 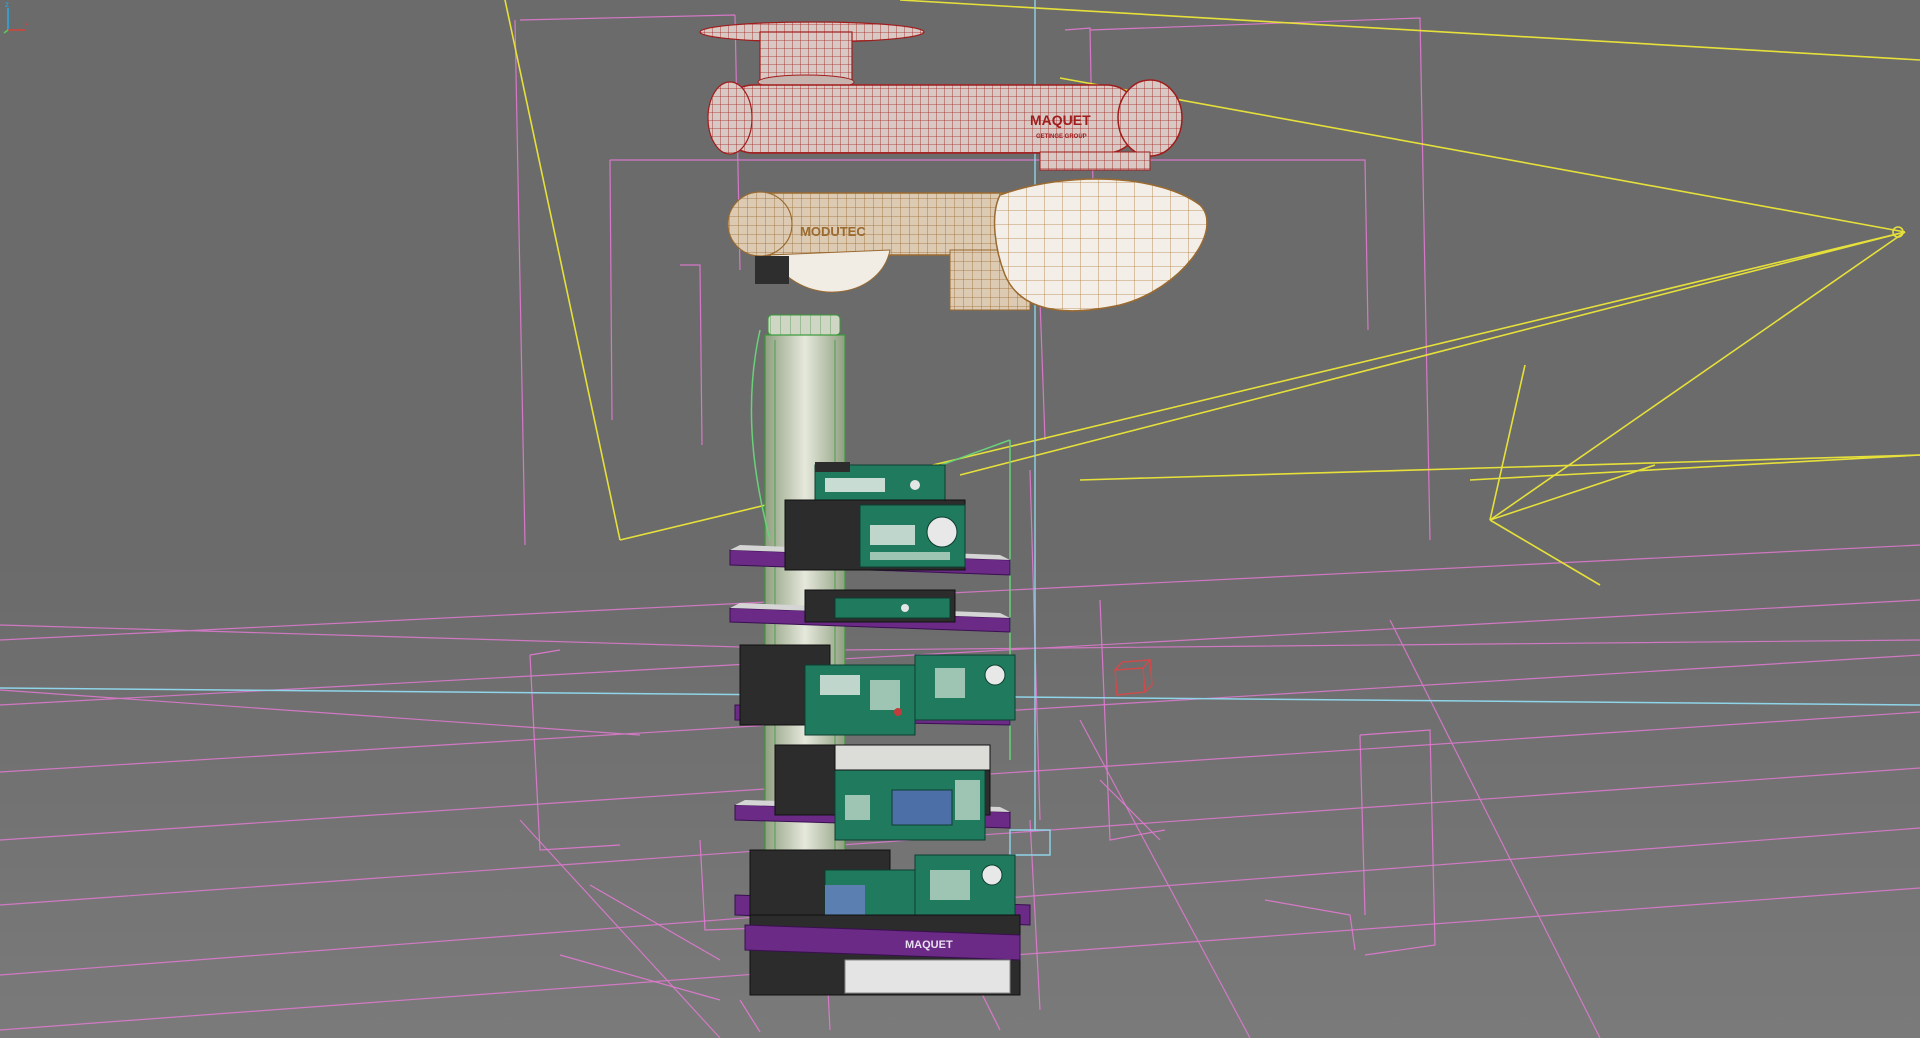 I want to click on axis-tripod-icon: z x, so click(x=15, y=17).